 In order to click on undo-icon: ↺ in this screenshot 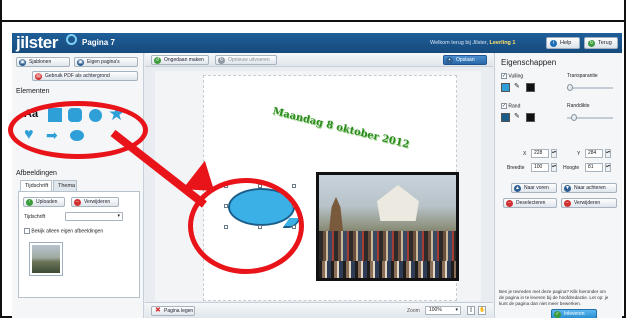, I will do `click(157, 60)`.